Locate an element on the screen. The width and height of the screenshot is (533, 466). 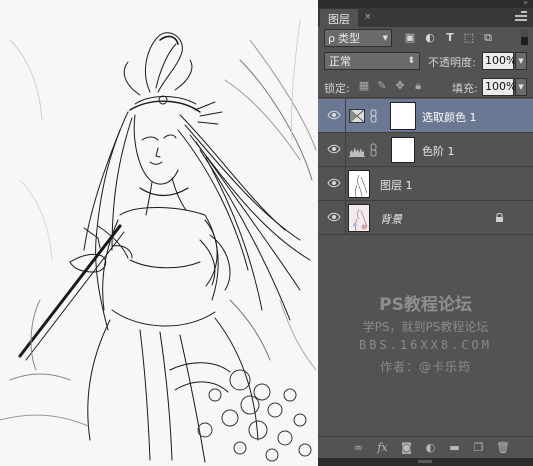
add-mask-icon: ◙ is located at coordinates (406, 448).